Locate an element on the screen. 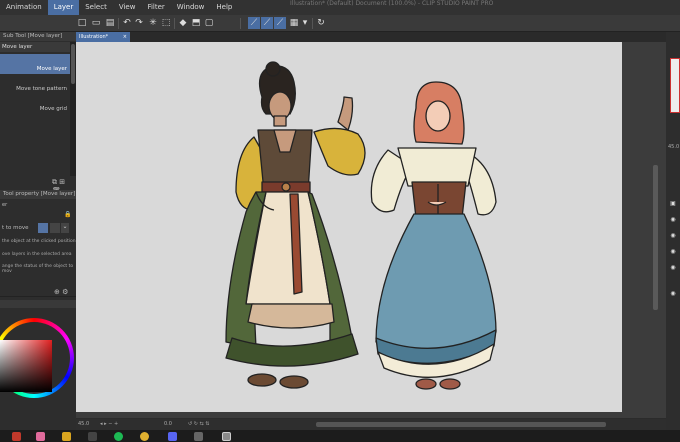 The image size is (680, 442). option-change-status: ange the status of the object to mov is located at coordinates (38, 269).